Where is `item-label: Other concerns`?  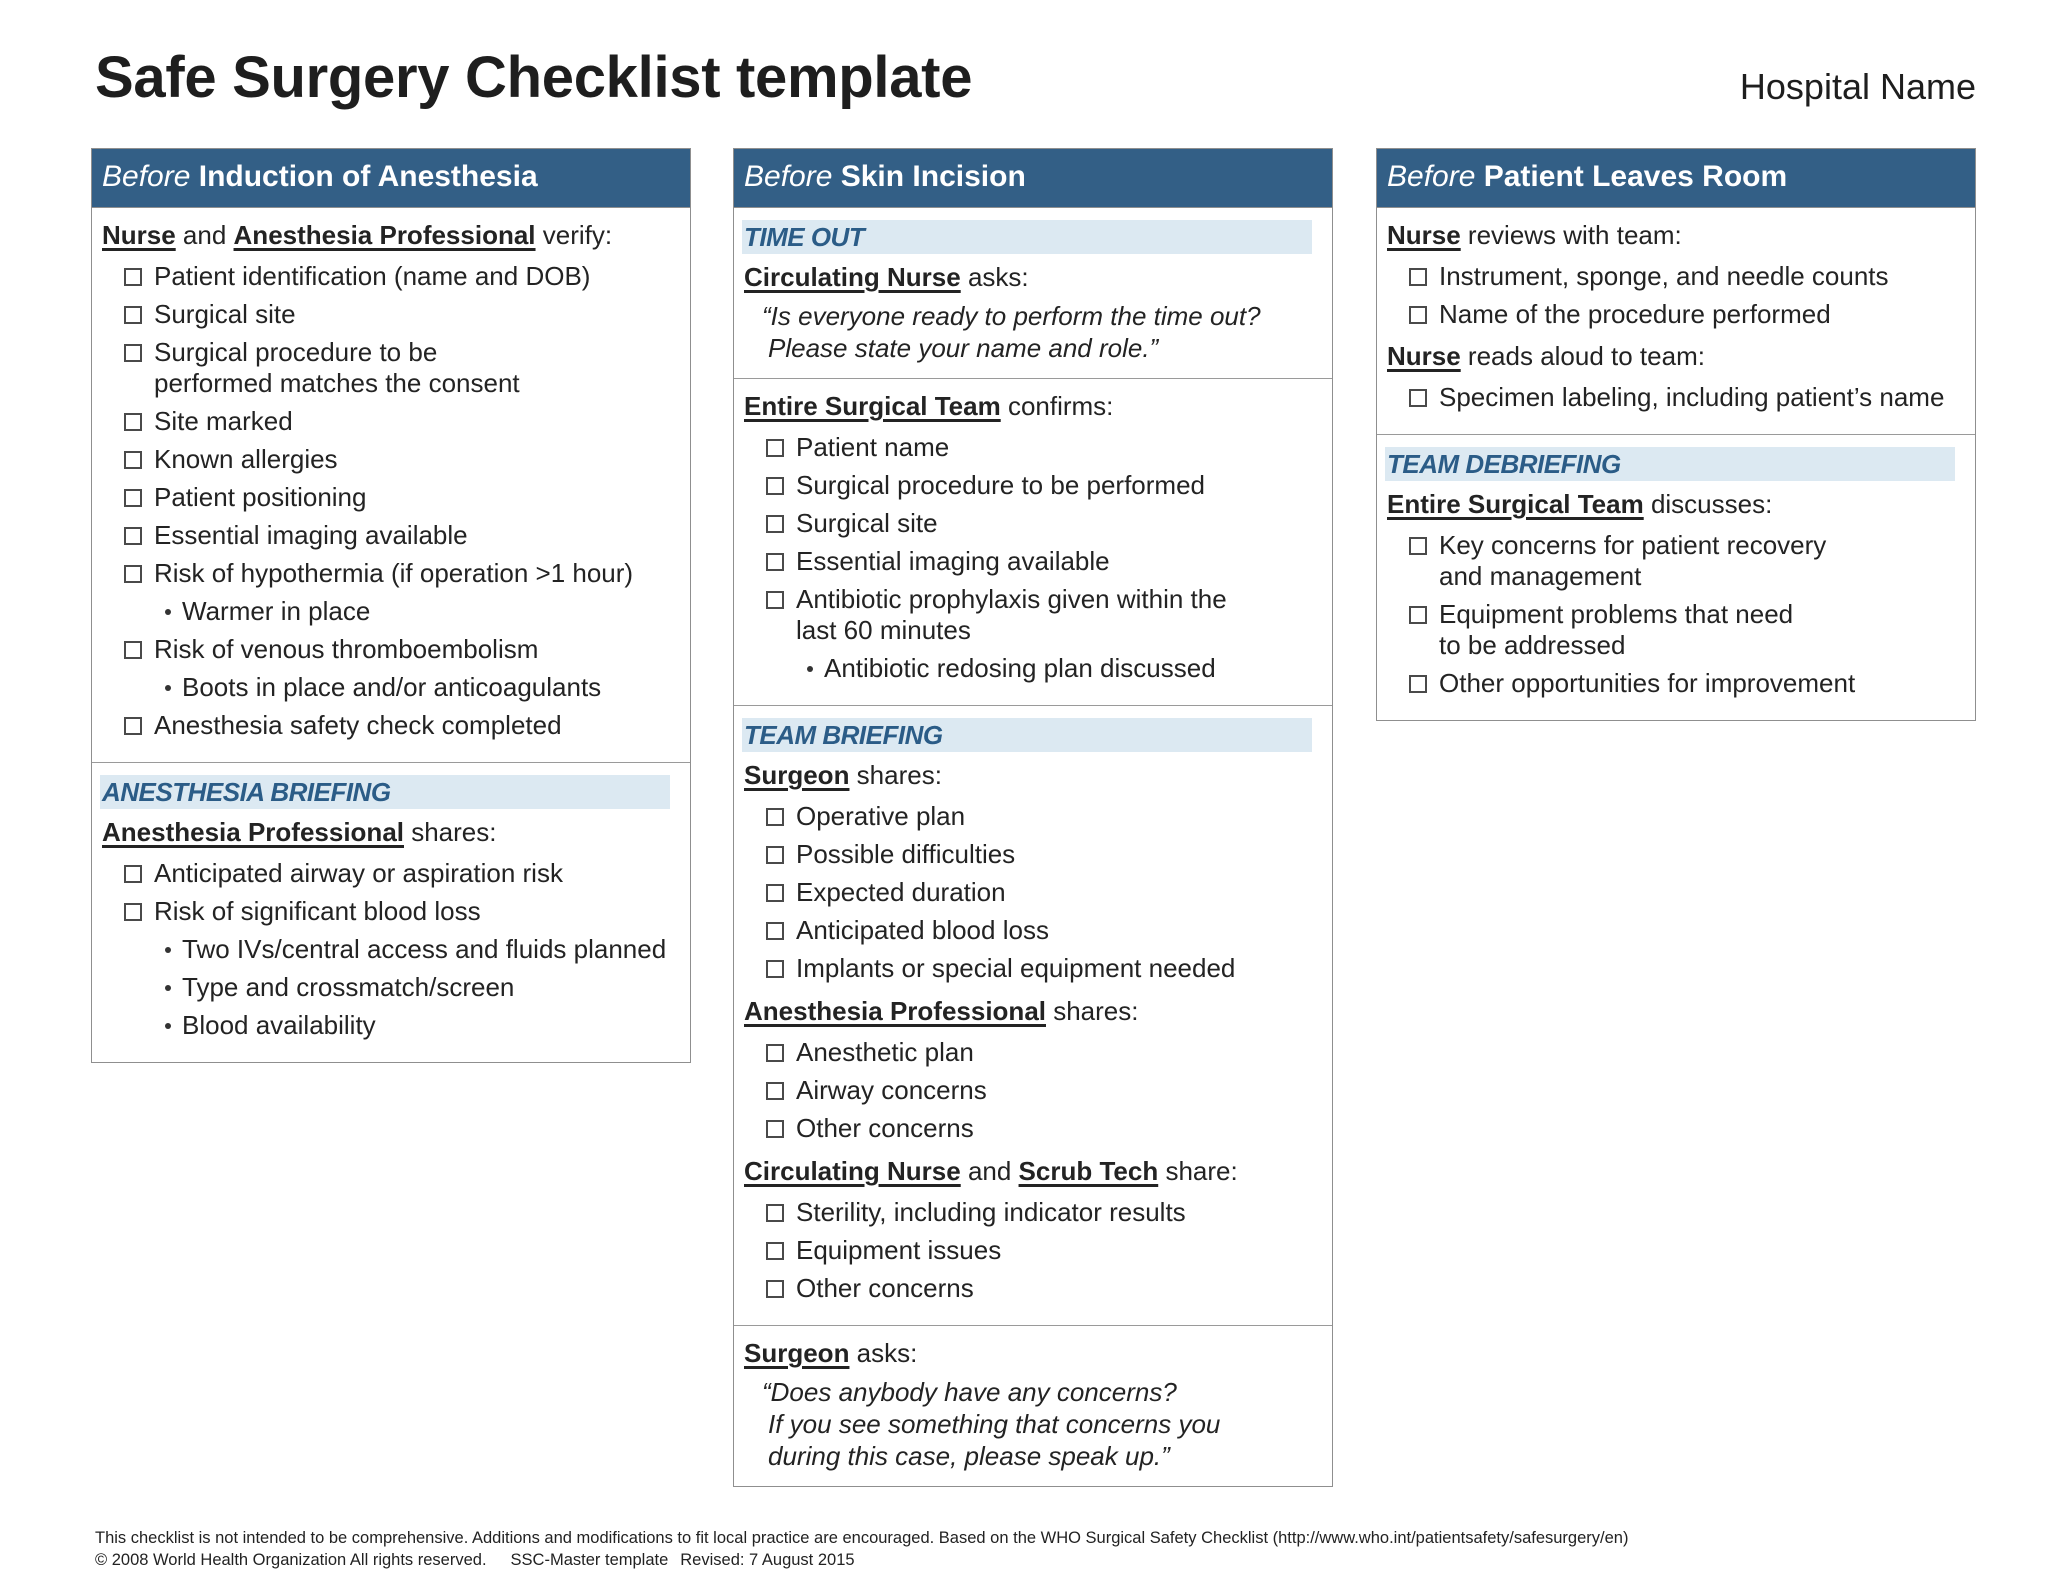
item-label: Other concerns is located at coordinates (885, 1288).